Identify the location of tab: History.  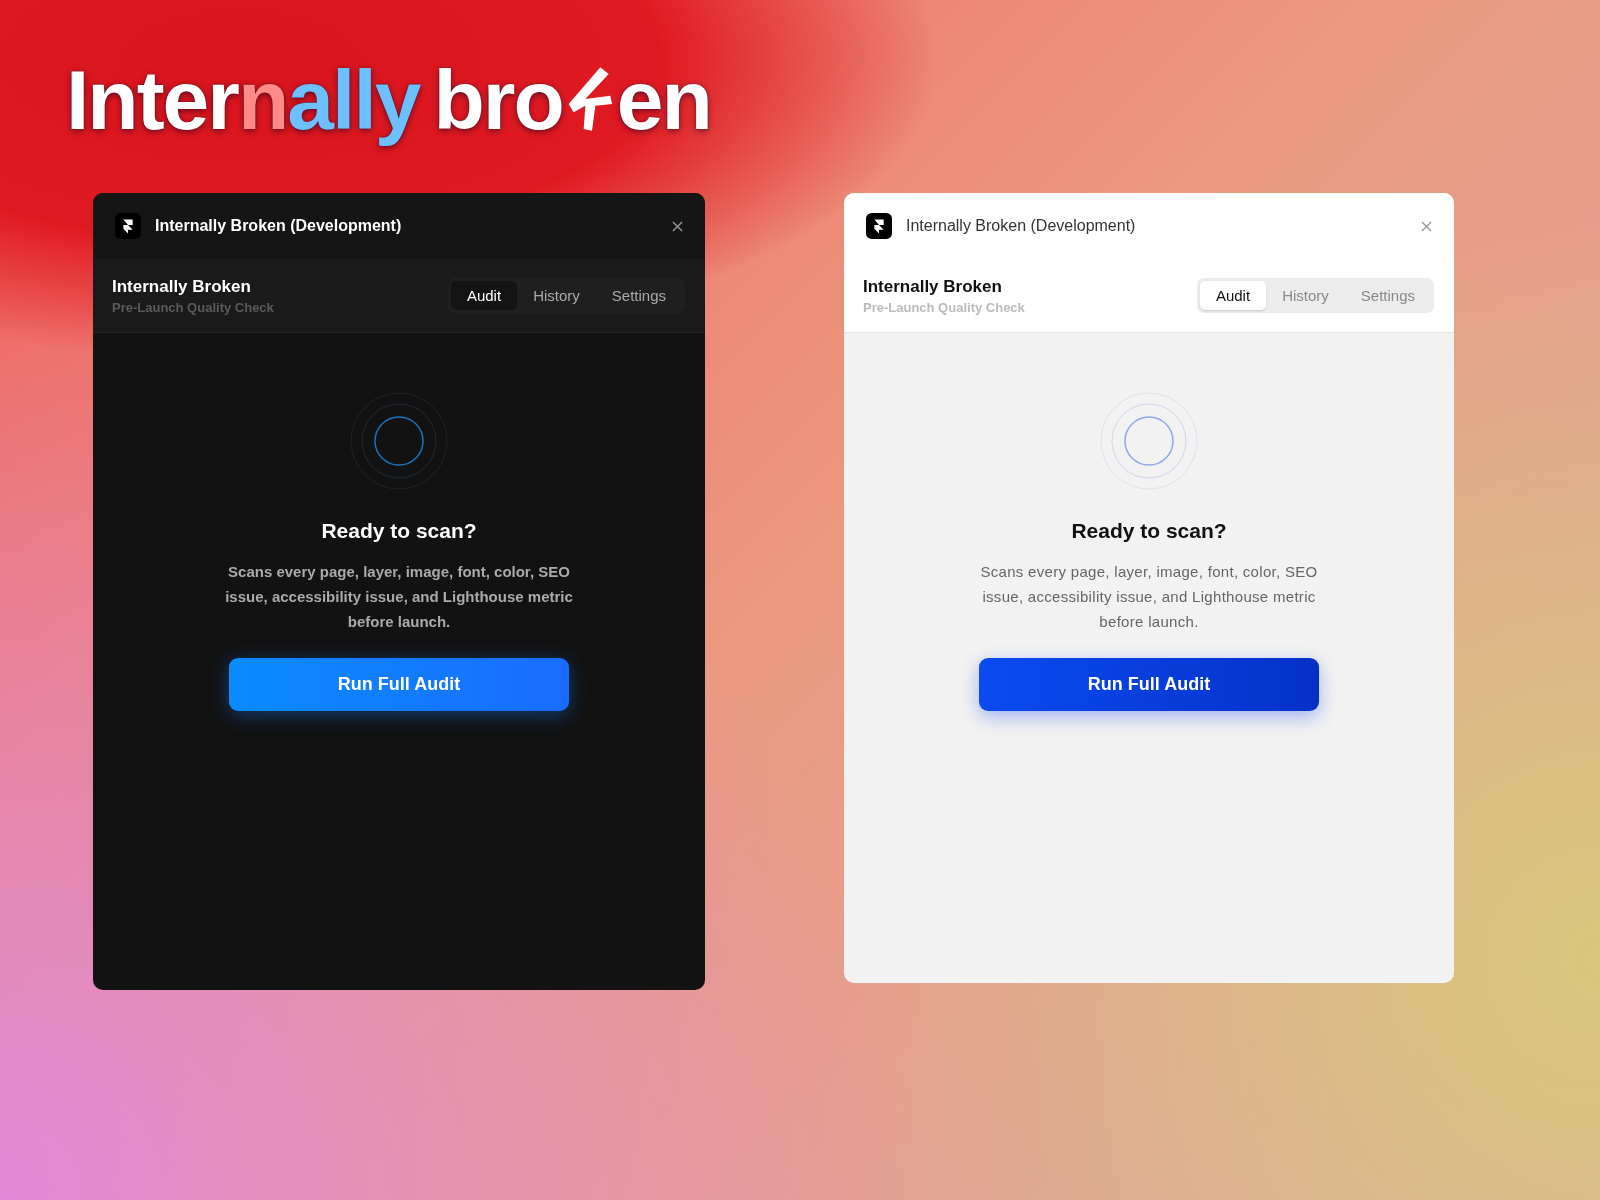
(556, 295).